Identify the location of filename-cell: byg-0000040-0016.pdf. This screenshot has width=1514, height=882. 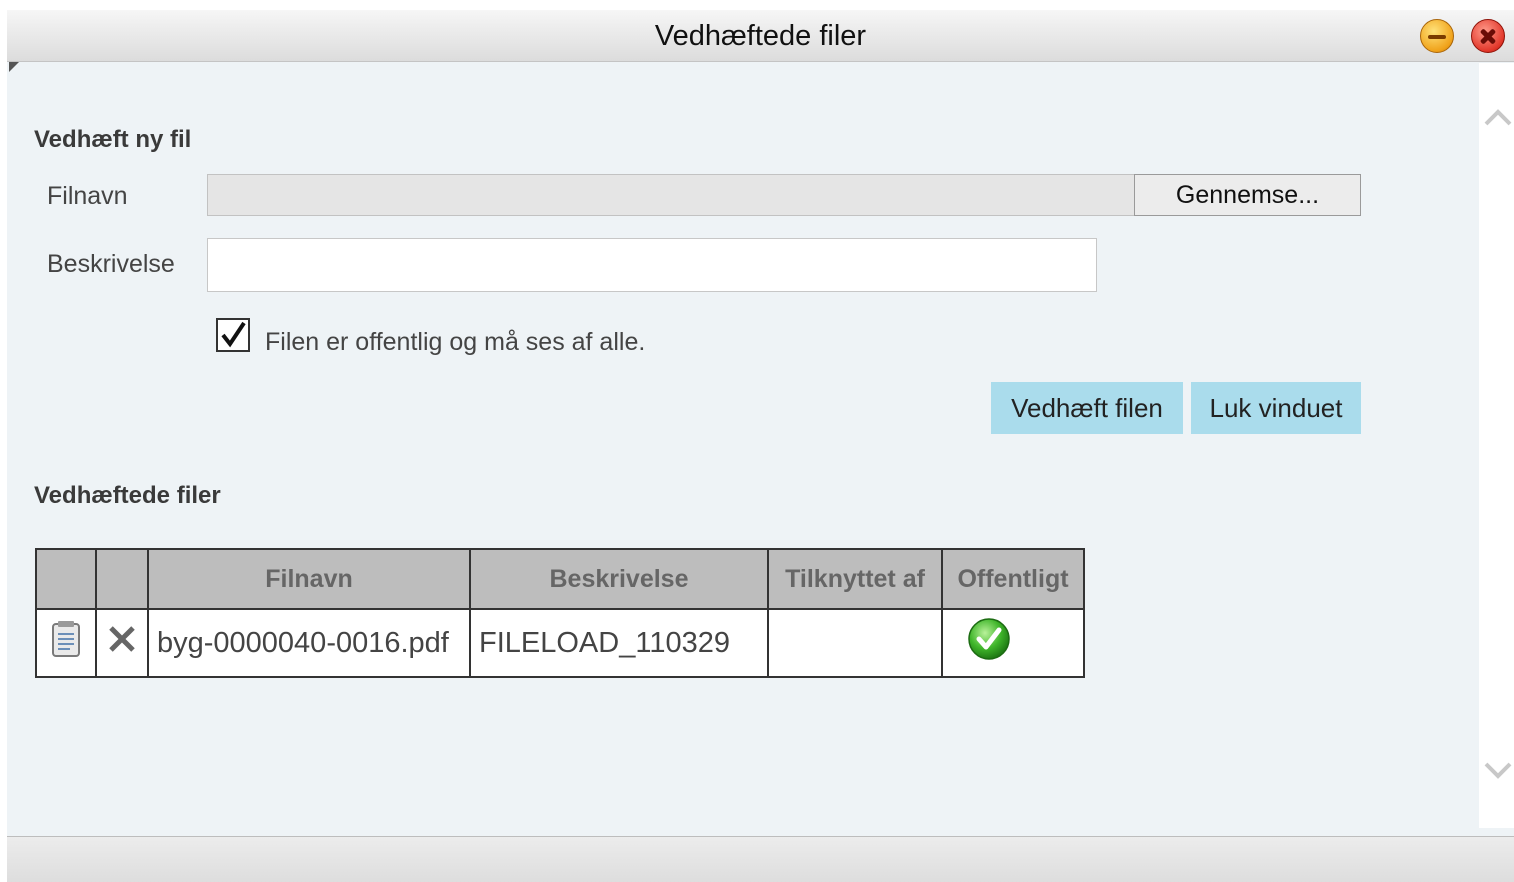
(309, 643).